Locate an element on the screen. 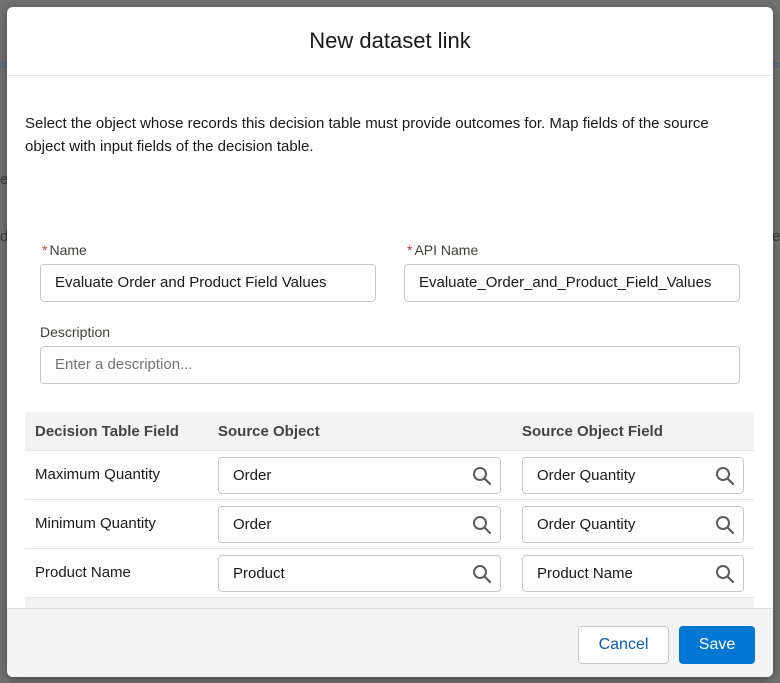  modal-title: New dataset link is located at coordinates (390, 40).